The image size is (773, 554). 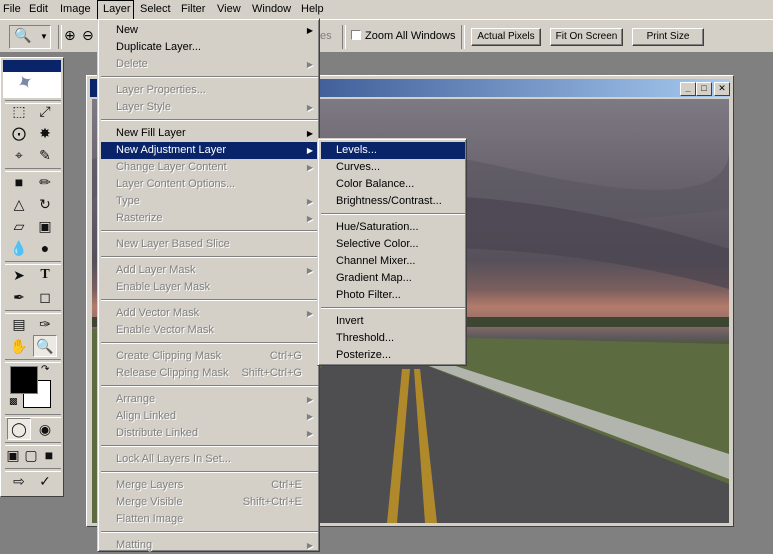 I want to click on adjustment-item-invert: Invert, so click(x=393, y=321).